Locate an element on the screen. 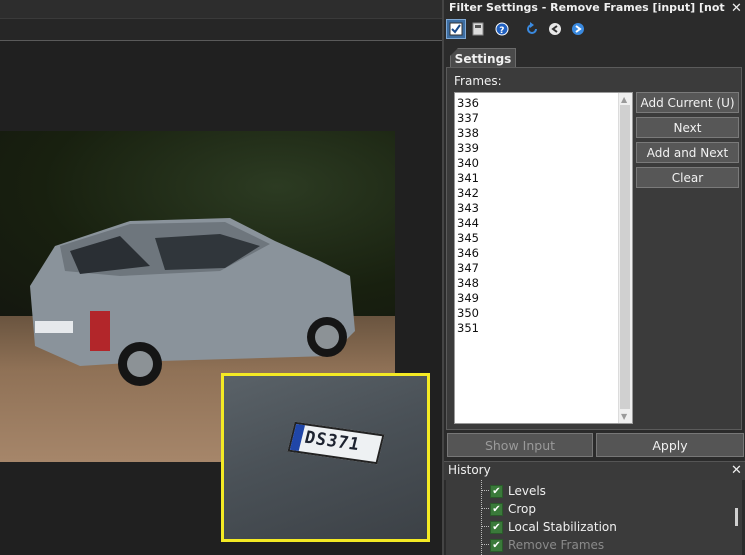  panel-toolbar: ? is located at coordinates (594, 29).